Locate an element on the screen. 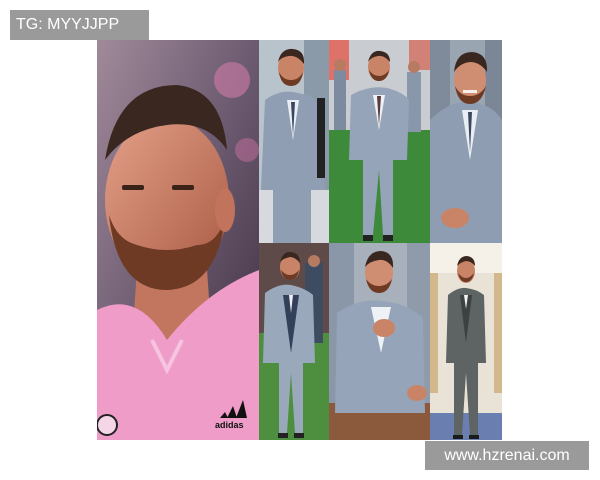 Image resolution: width=600 pixels, height=480 pixels. photo-dark-suit-standing is located at coordinates (466, 341).